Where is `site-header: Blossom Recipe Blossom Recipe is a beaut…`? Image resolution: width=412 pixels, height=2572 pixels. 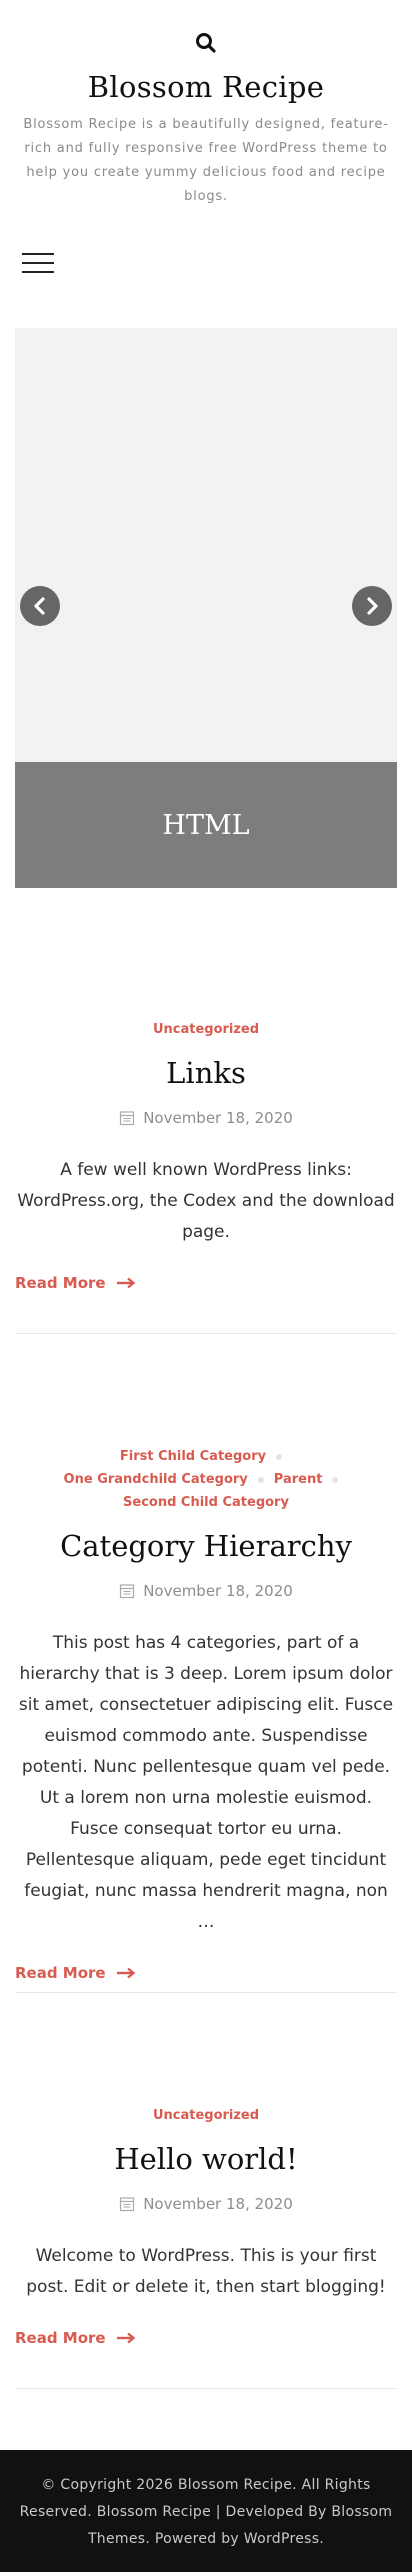
site-header: Blossom Recipe Blossom Recipe is a beaut… is located at coordinates (206, 150).